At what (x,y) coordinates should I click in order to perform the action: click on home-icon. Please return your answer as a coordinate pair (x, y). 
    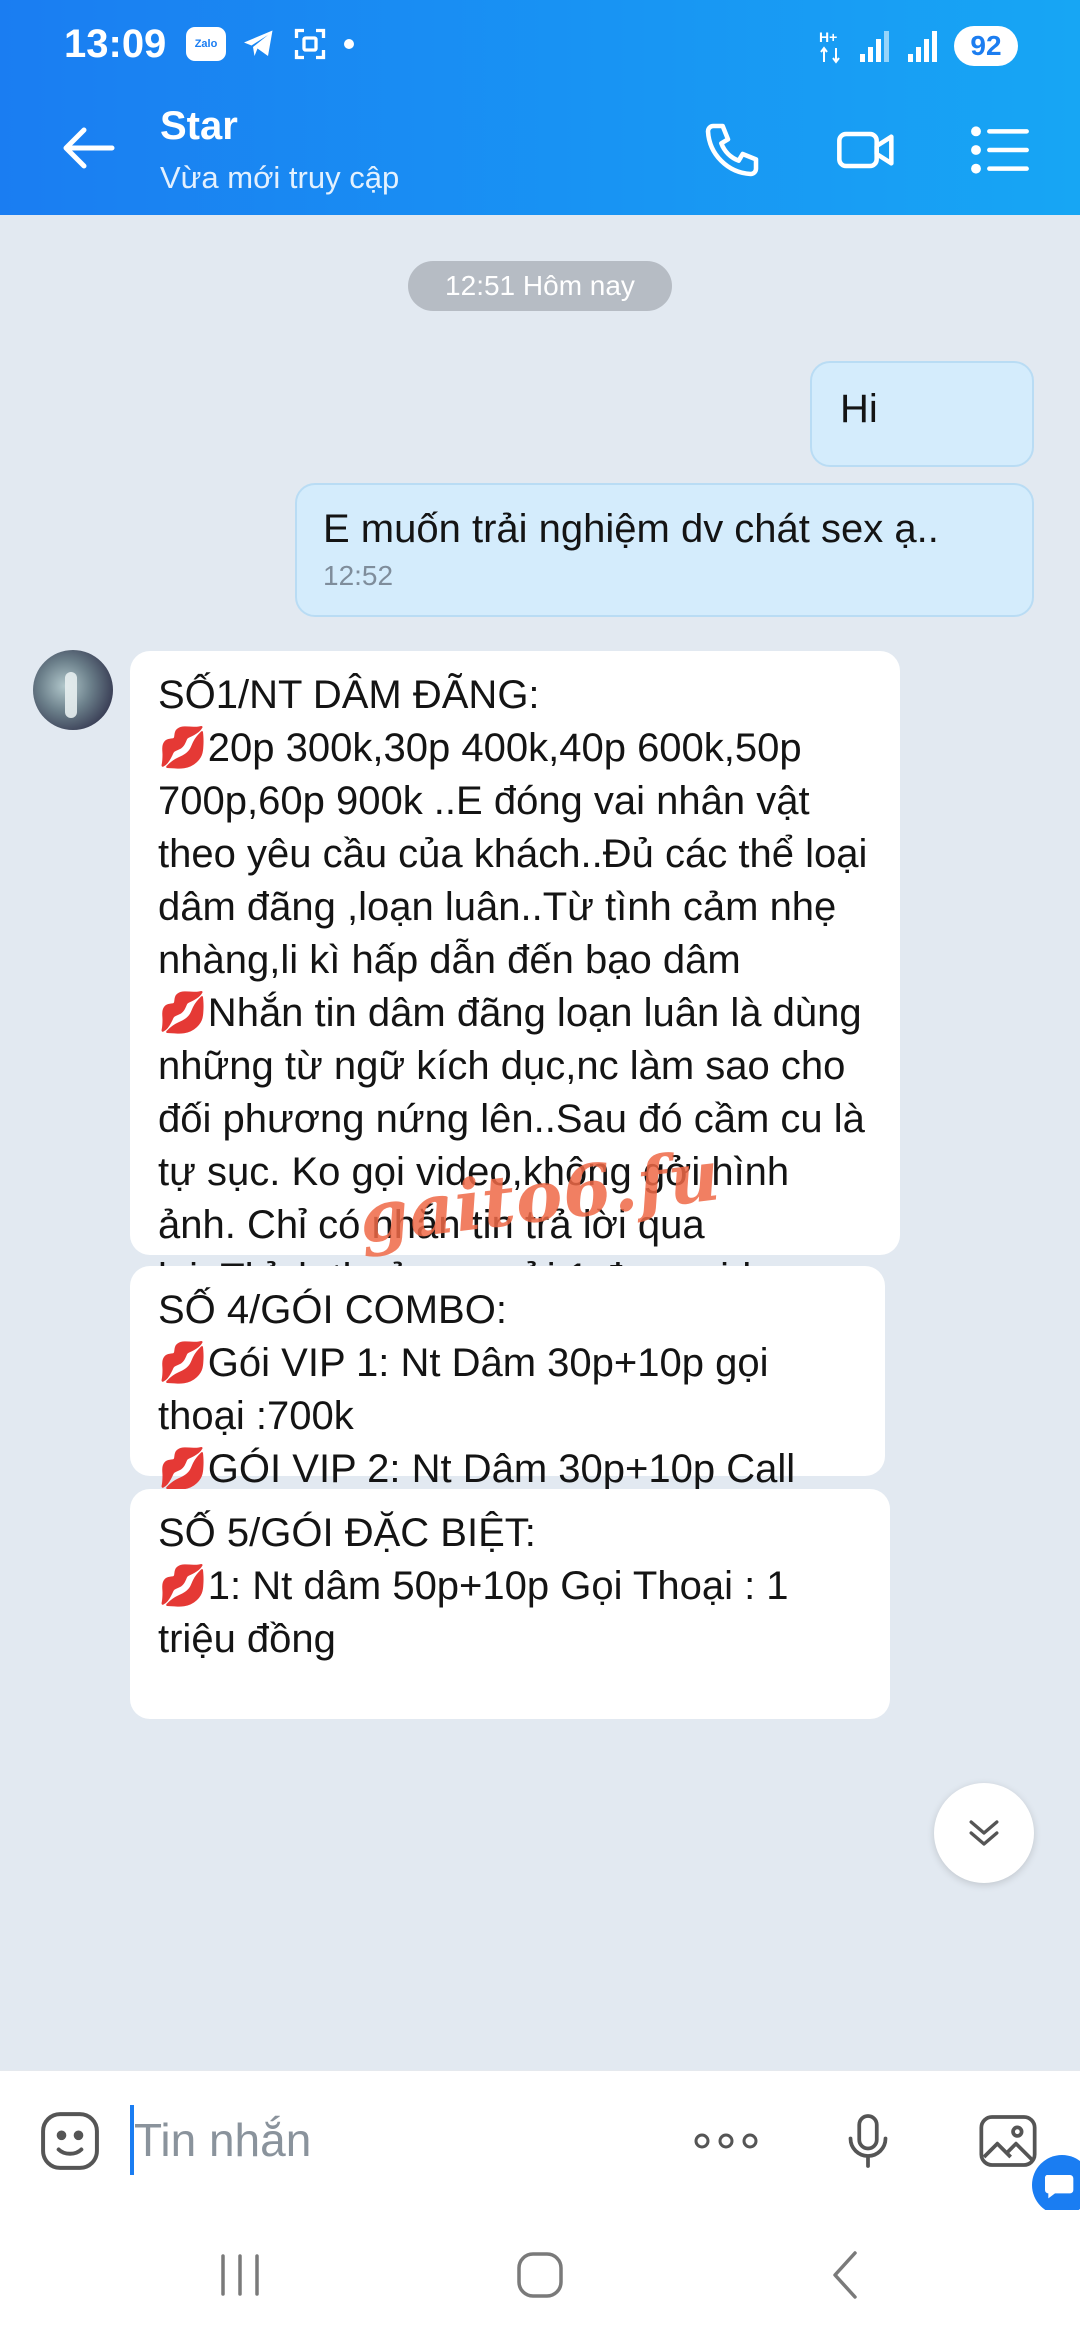
    Looking at the image, I should click on (540, 2275).